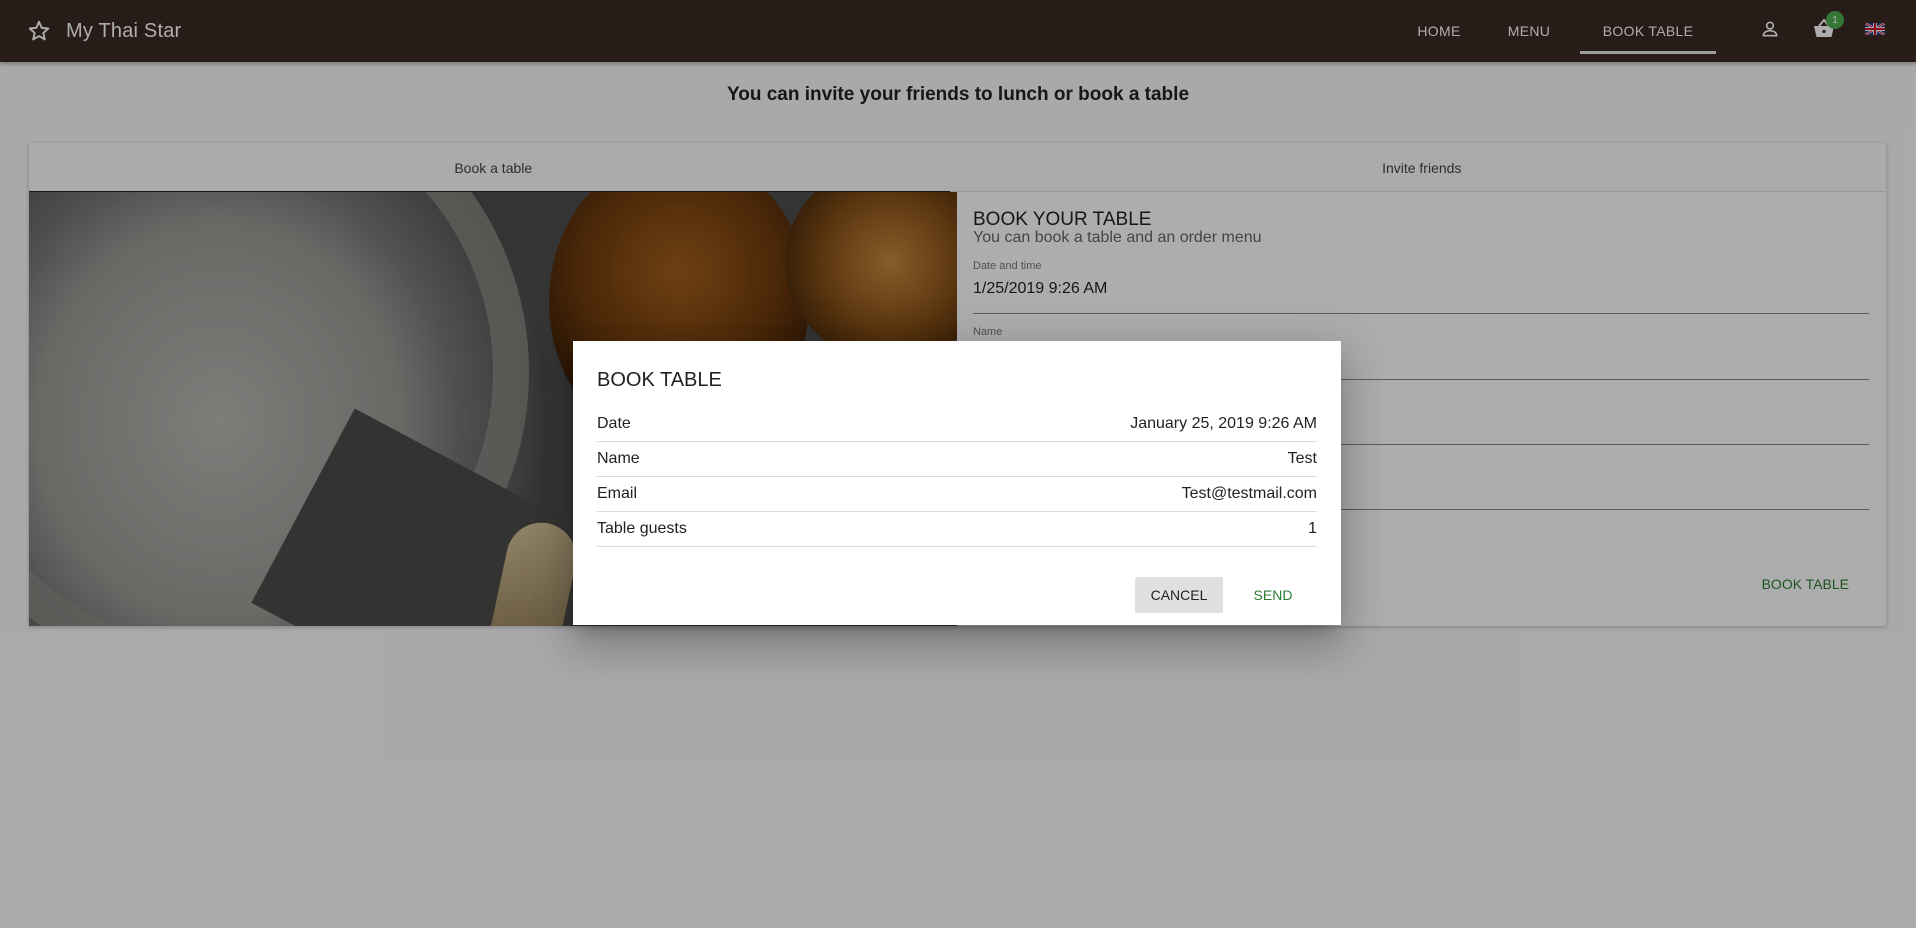 This screenshot has height=928, width=1916. Describe the element at coordinates (957, 424) in the screenshot. I see `dialog-row-date: Date January 25, 2019 9:26 AM` at that location.